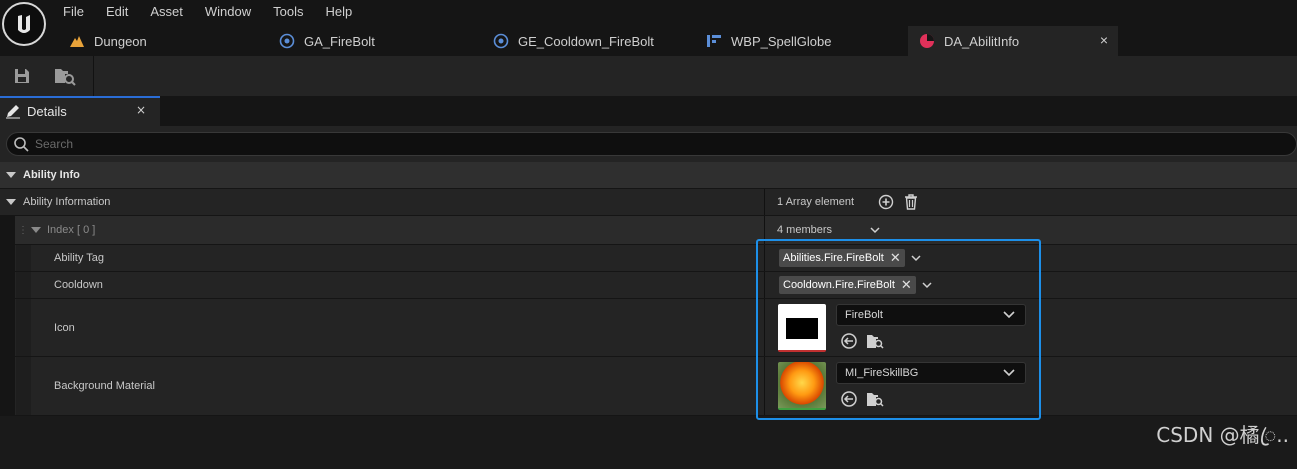 The height and width of the screenshot is (469, 1297). Describe the element at coordinates (931, 315) in the screenshot. I see `asset-picker-combo: FireBolt` at that location.